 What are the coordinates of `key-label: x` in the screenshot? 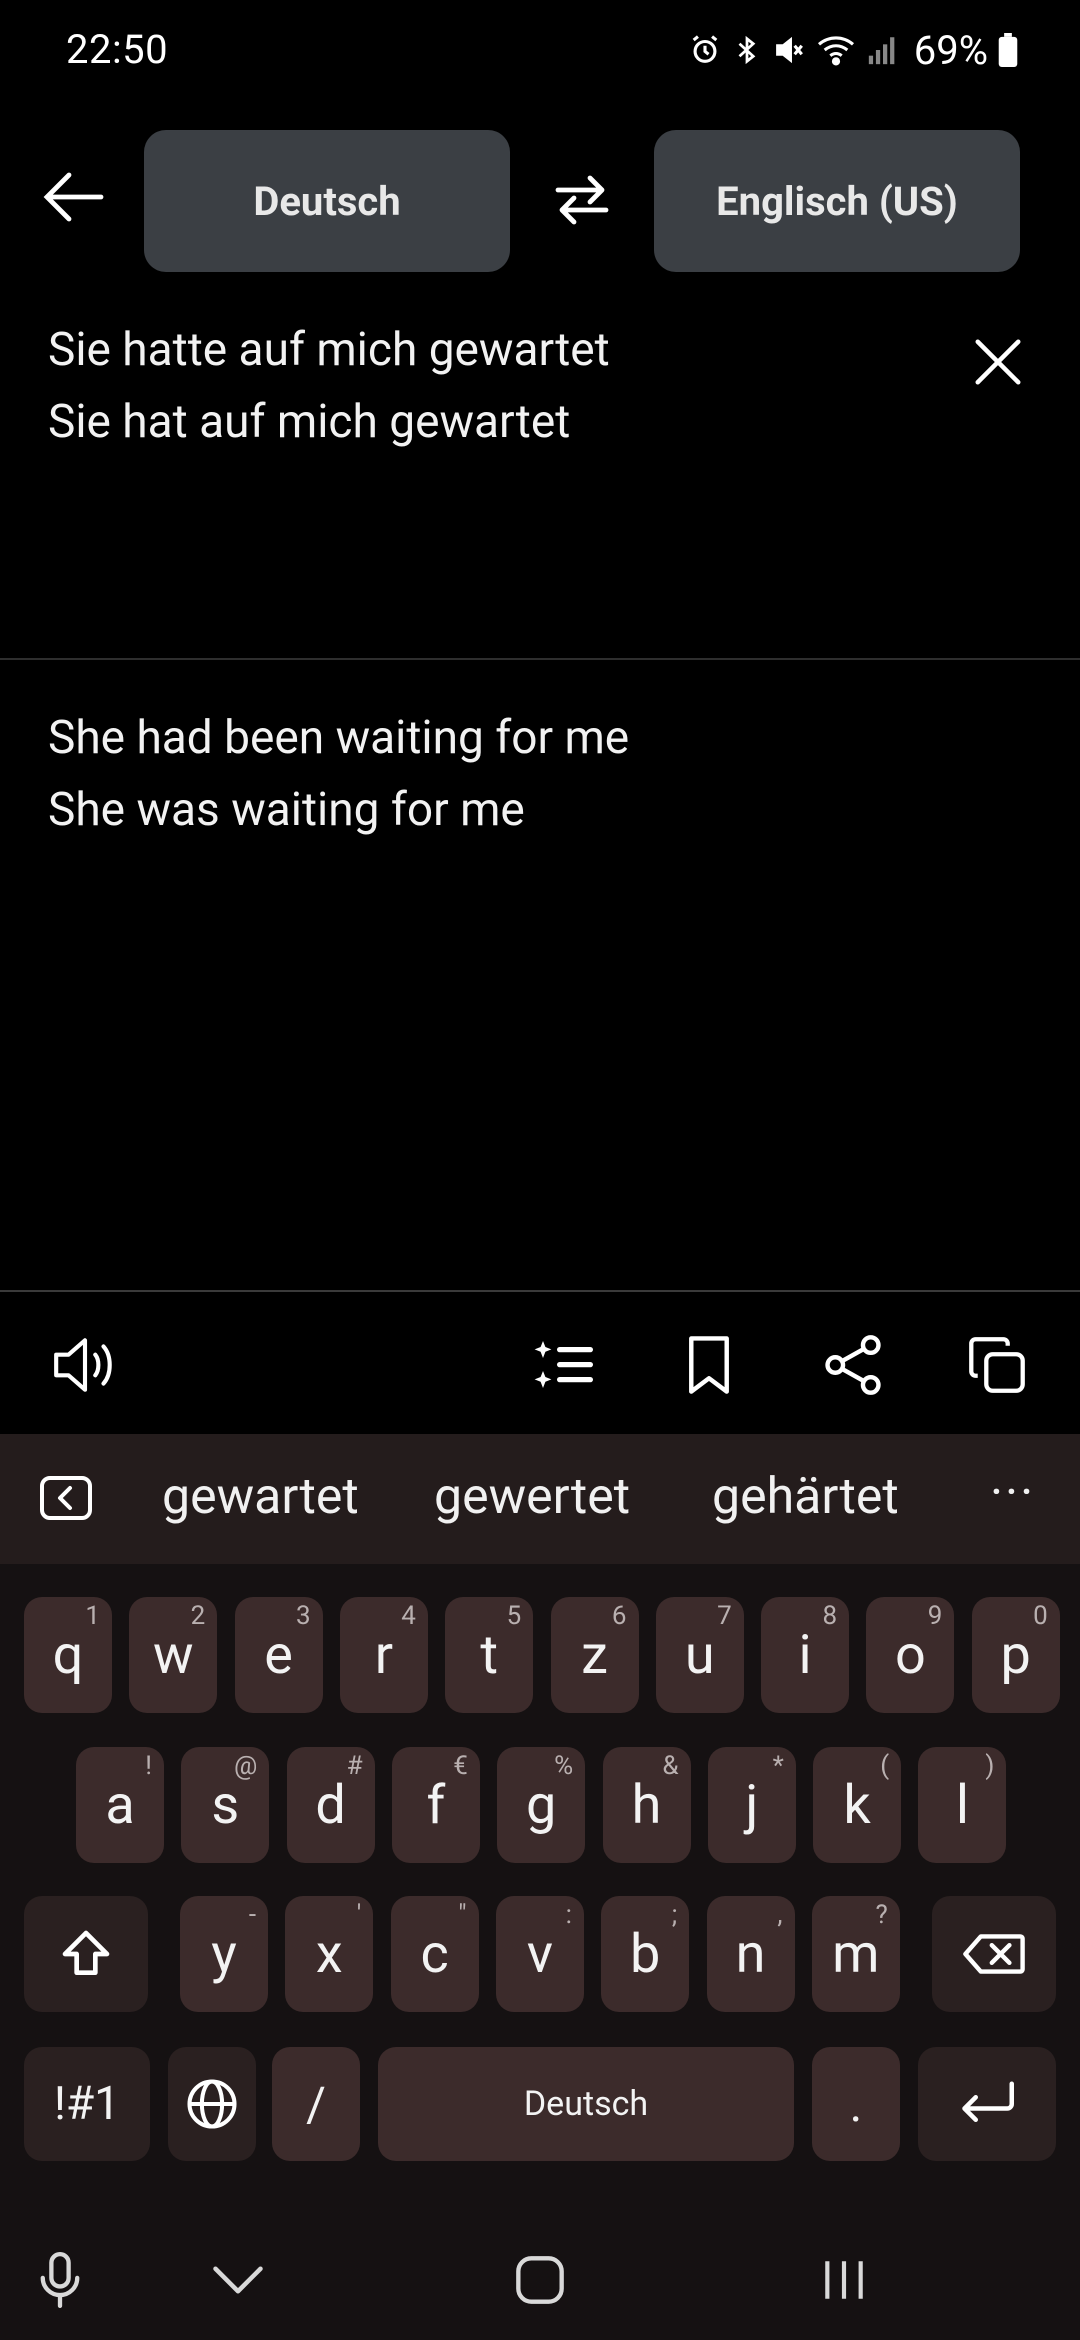 It's located at (329, 1954).